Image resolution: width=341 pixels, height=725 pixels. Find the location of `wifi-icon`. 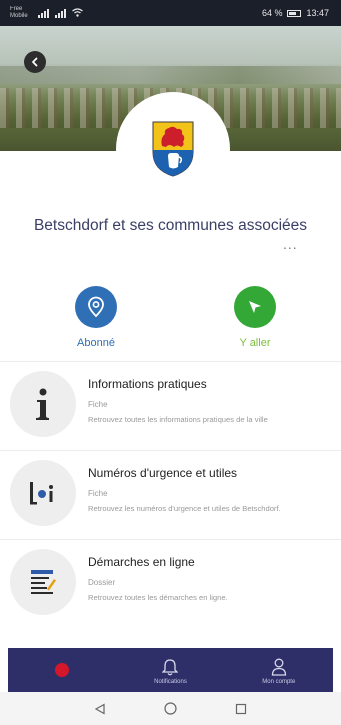

wifi-icon is located at coordinates (77, 13).